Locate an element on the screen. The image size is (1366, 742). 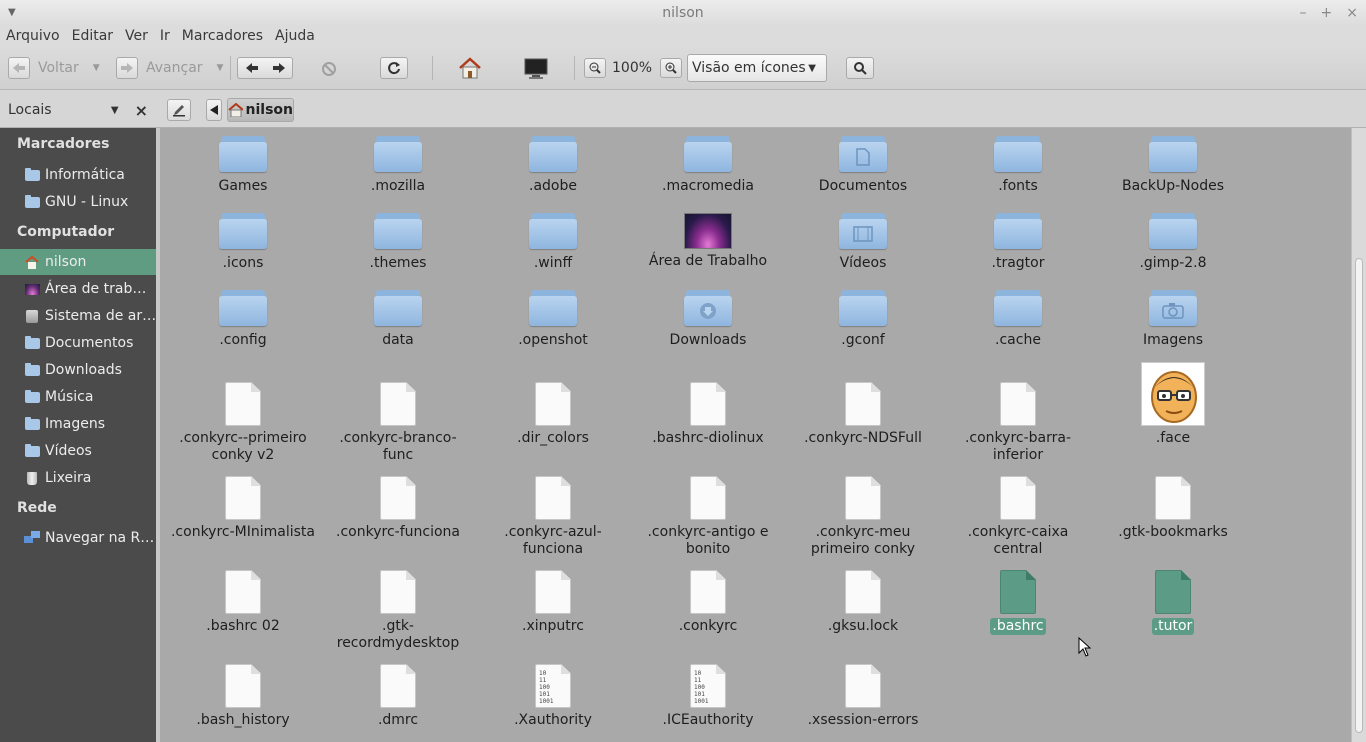
file-item: .conkyrc-barra-inferior is located at coordinates (1018, 423).